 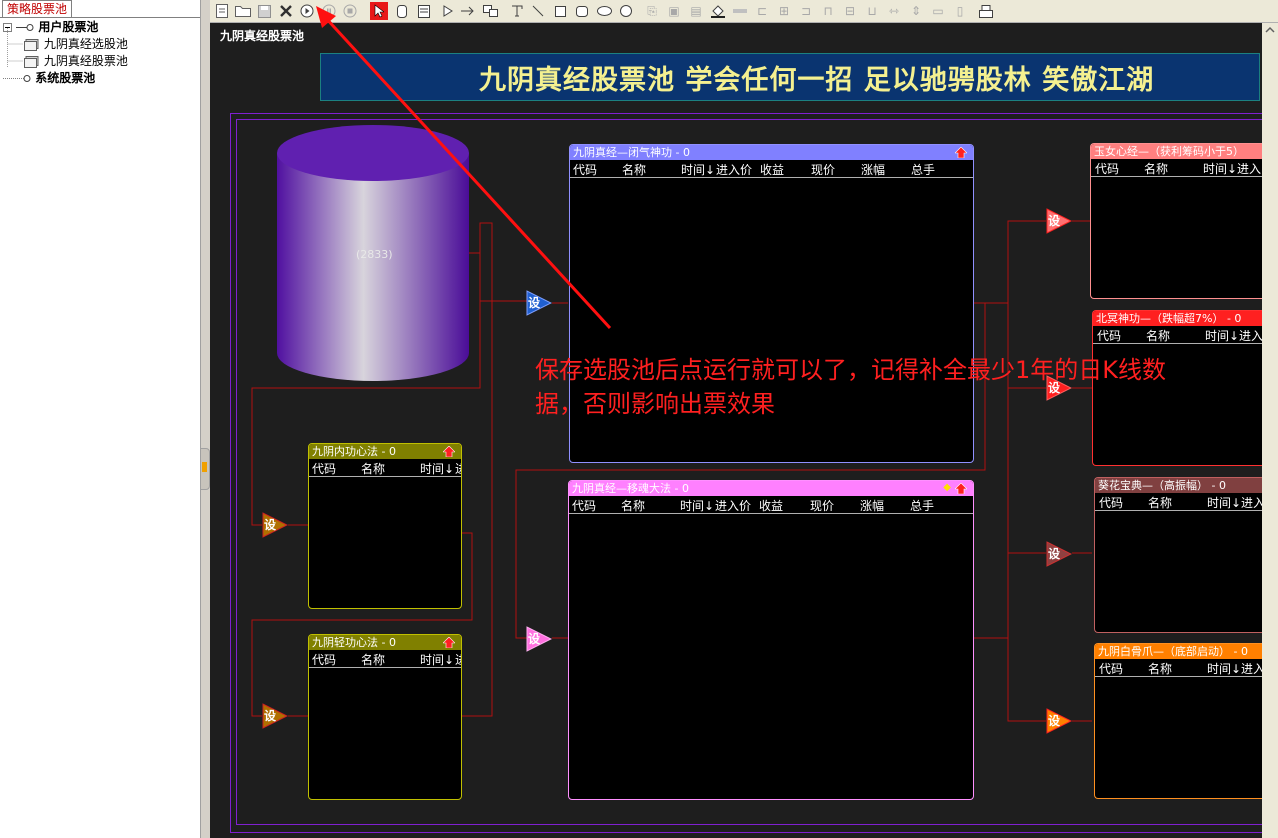 What do you see at coordinates (806, 11) in the screenshot?
I see `align-right-icon: ⊐` at bounding box center [806, 11].